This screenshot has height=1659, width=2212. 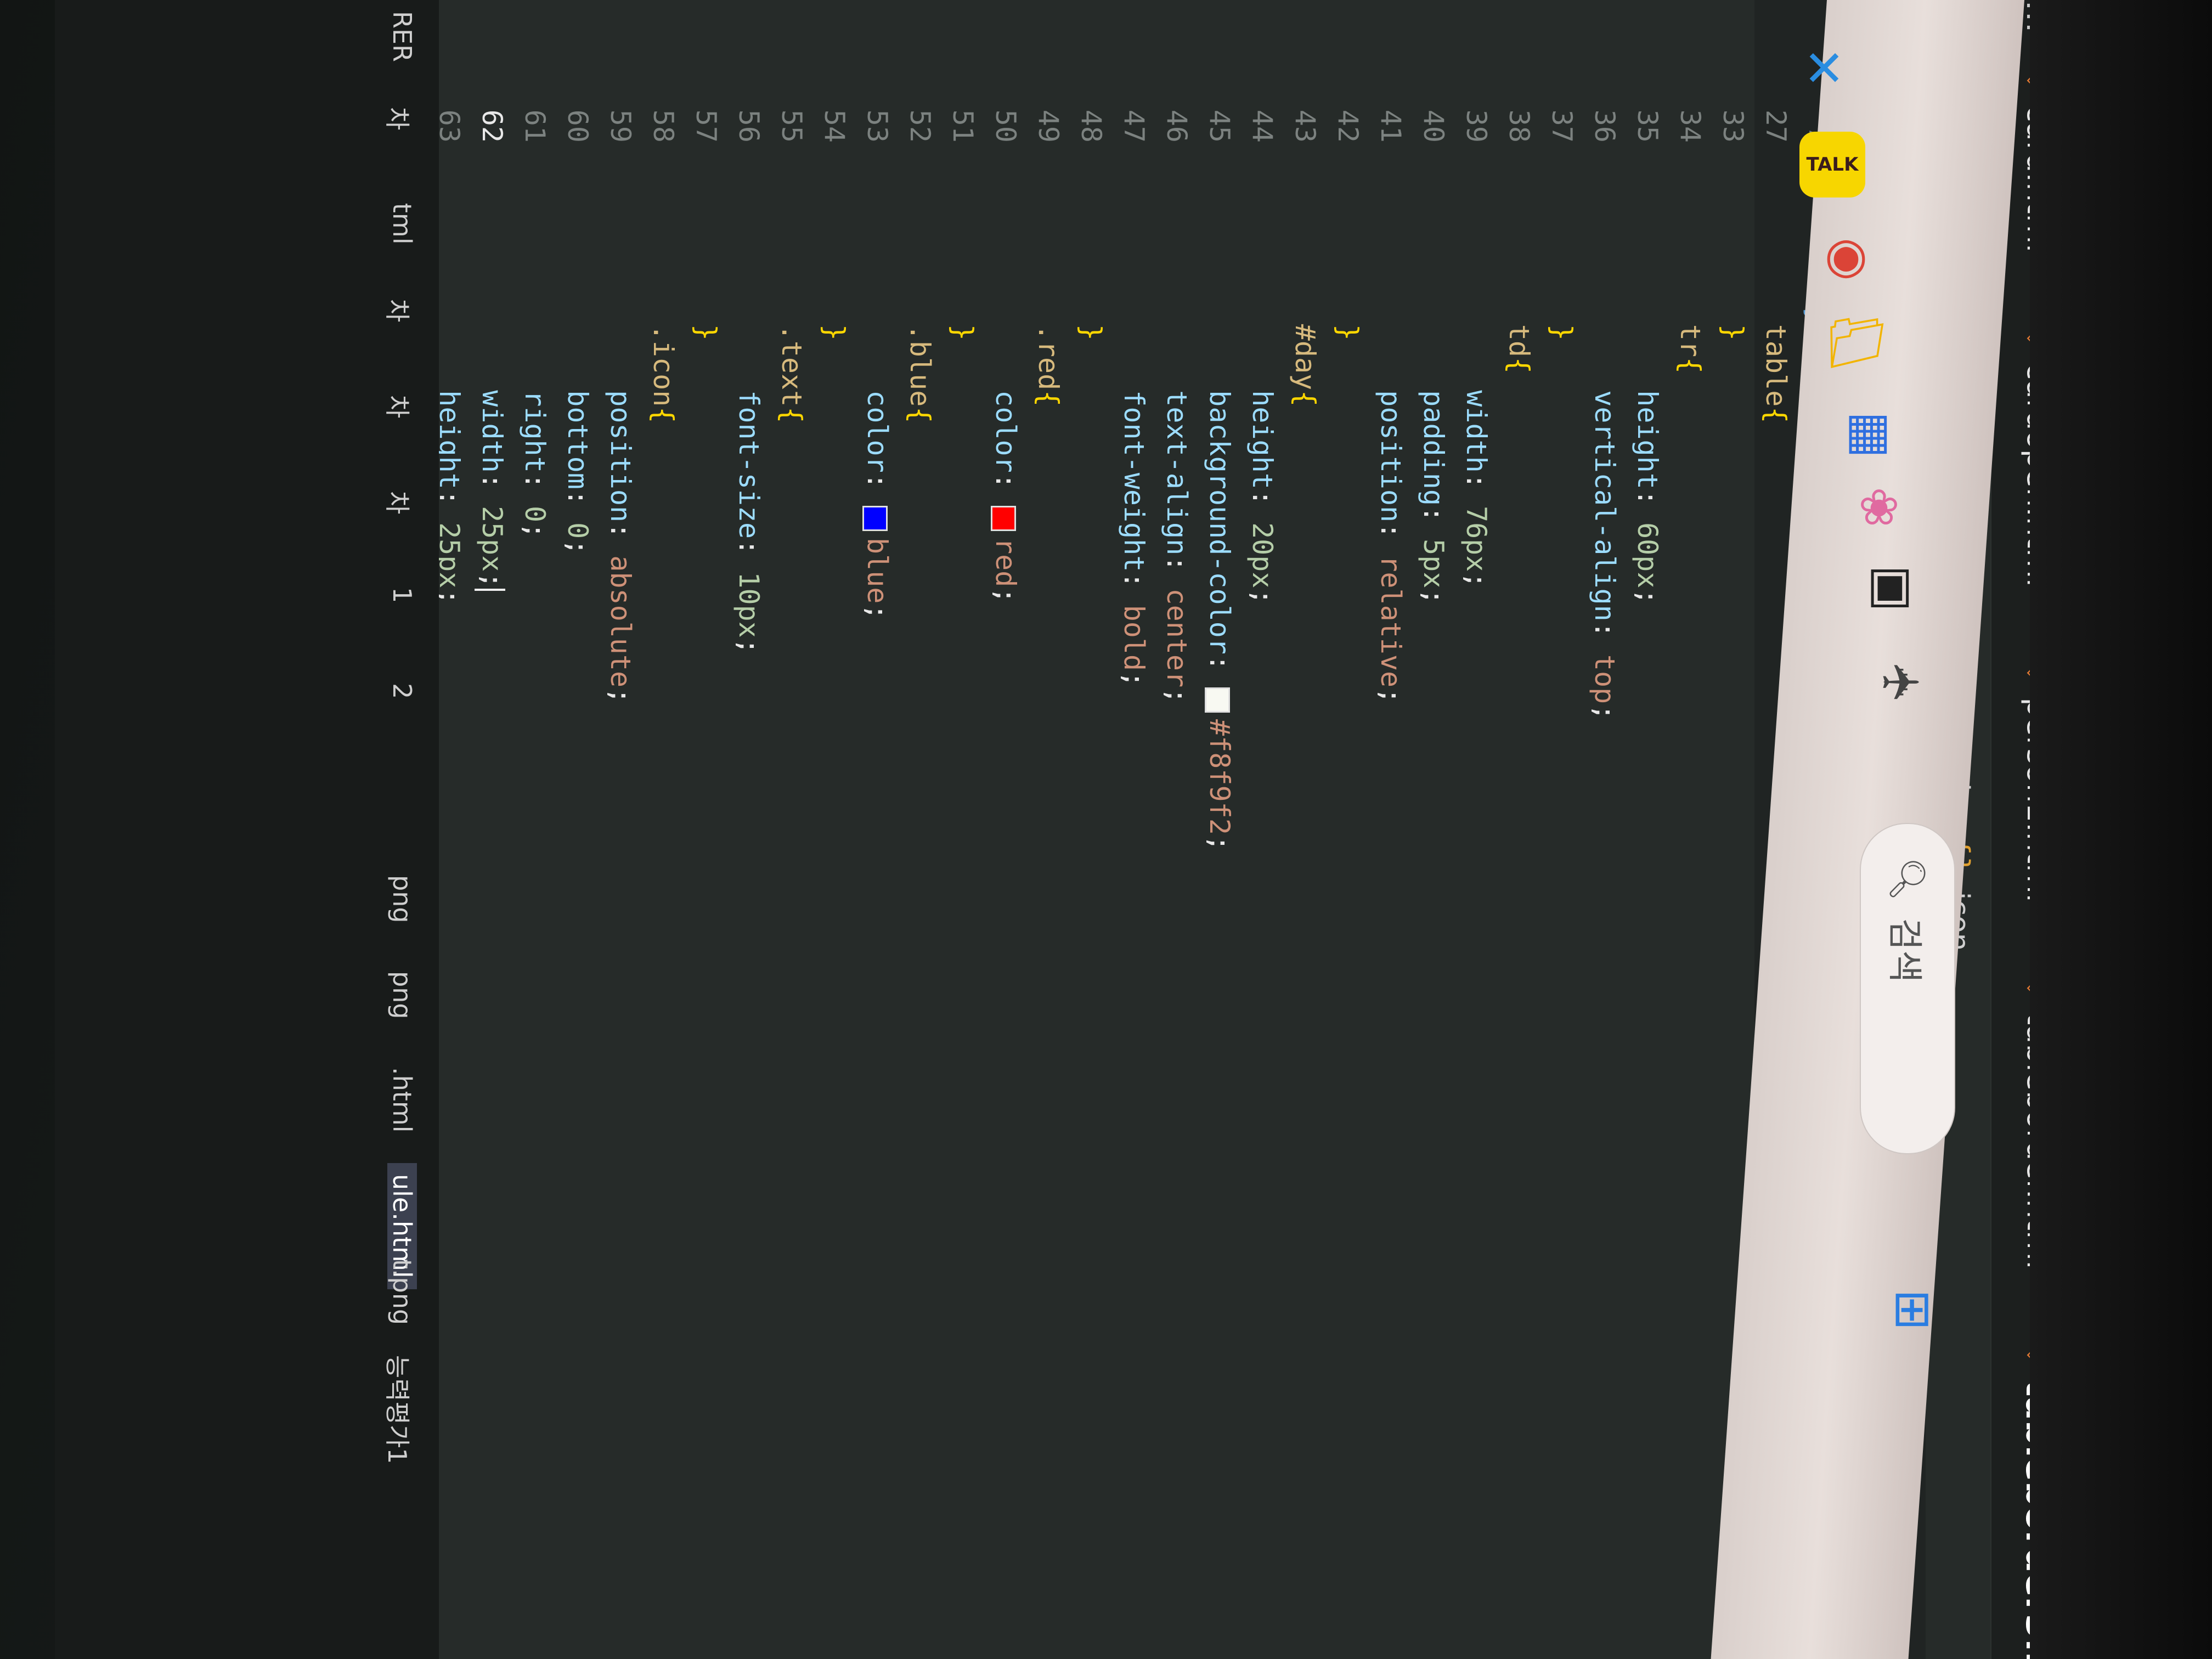 I want to click on code-line: 46 text-align: center;, so click(x=1176, y=830).